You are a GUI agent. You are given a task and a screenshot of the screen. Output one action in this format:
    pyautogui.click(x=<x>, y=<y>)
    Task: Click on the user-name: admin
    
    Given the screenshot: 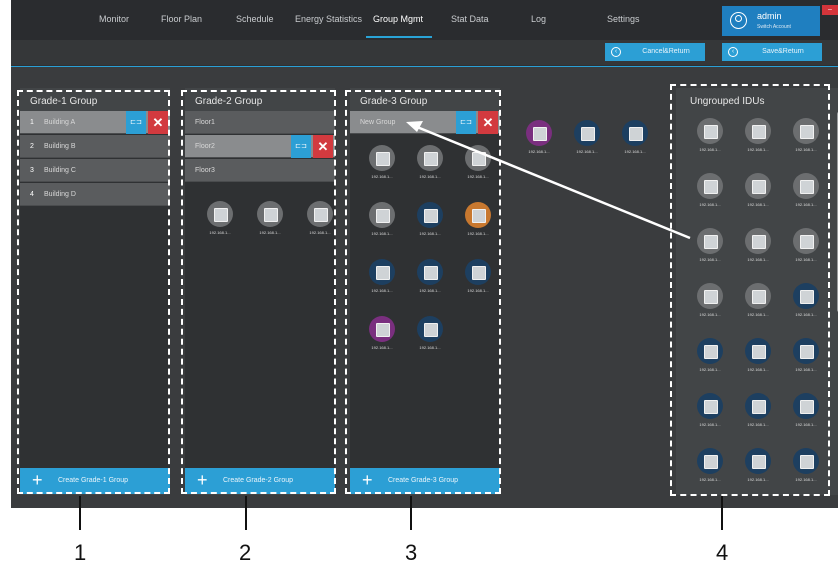 What is the action you would take?
    pyautogui.click(x=769, y=16)
    